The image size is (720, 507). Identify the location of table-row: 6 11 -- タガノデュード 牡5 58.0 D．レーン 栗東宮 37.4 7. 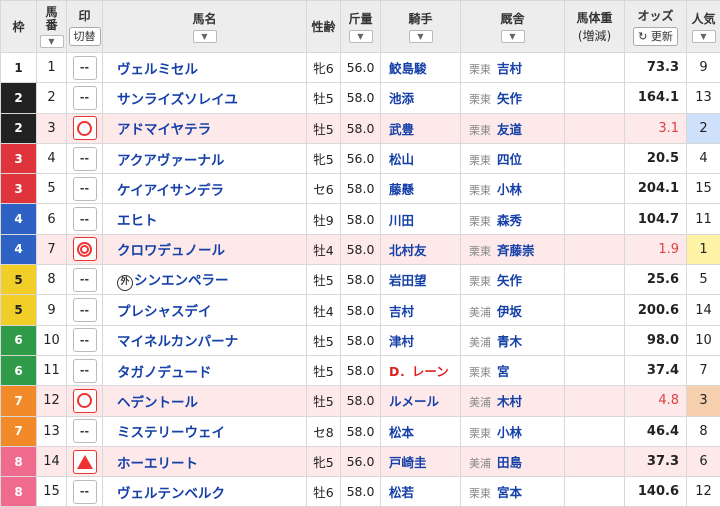
(360, 370).